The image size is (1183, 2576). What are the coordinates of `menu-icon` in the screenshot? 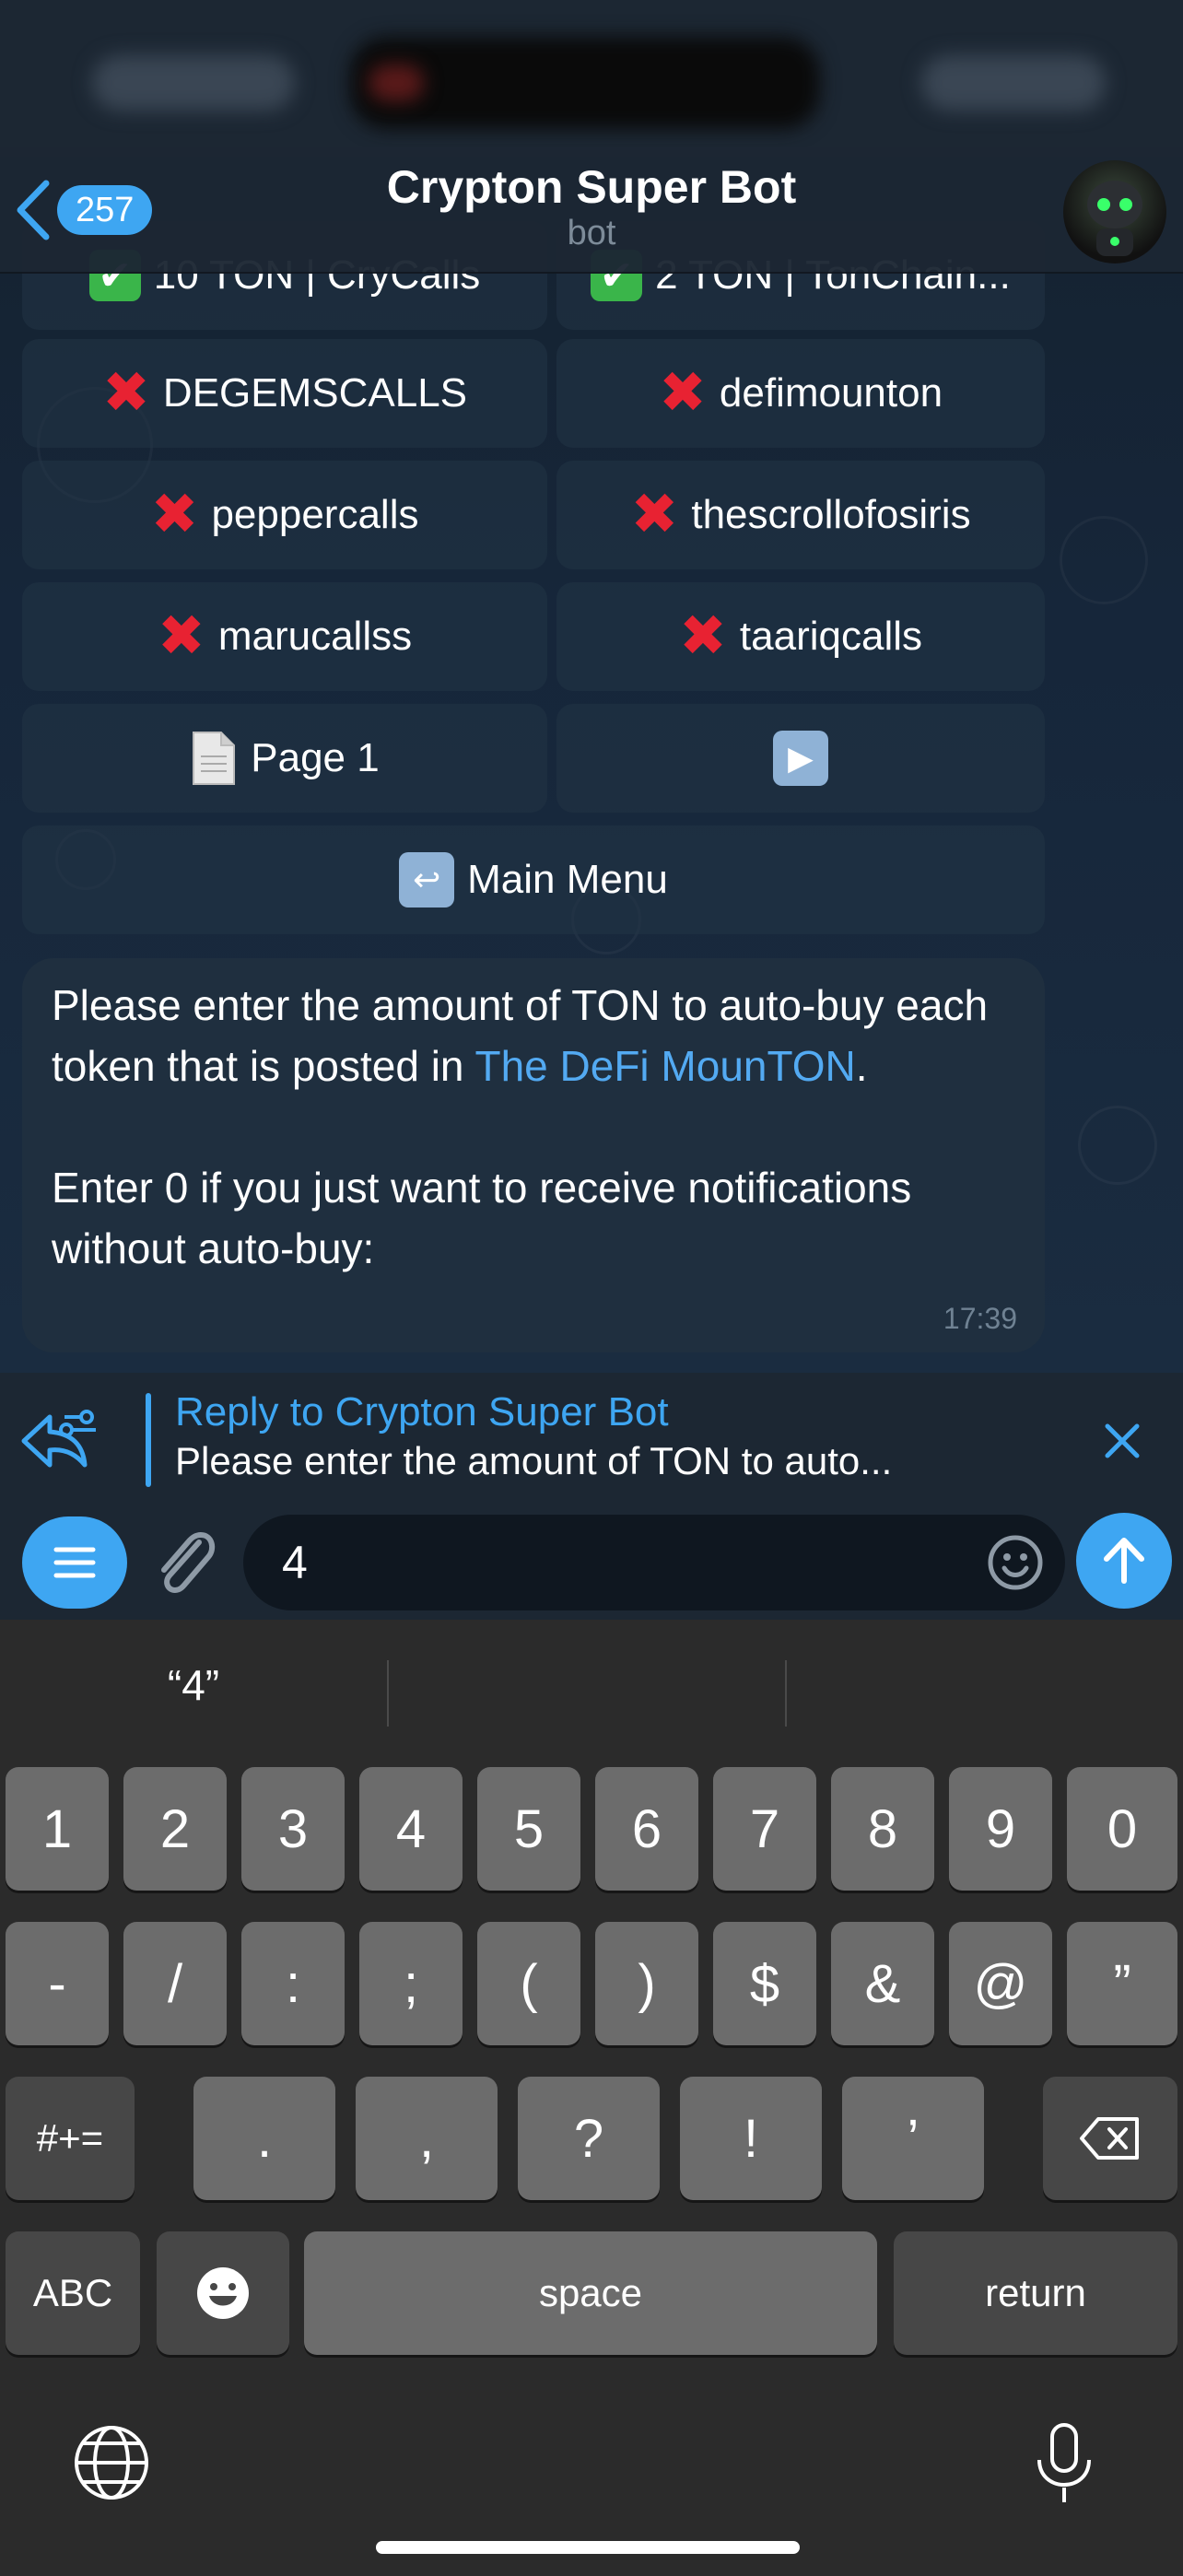 It's located at (75, 1562).